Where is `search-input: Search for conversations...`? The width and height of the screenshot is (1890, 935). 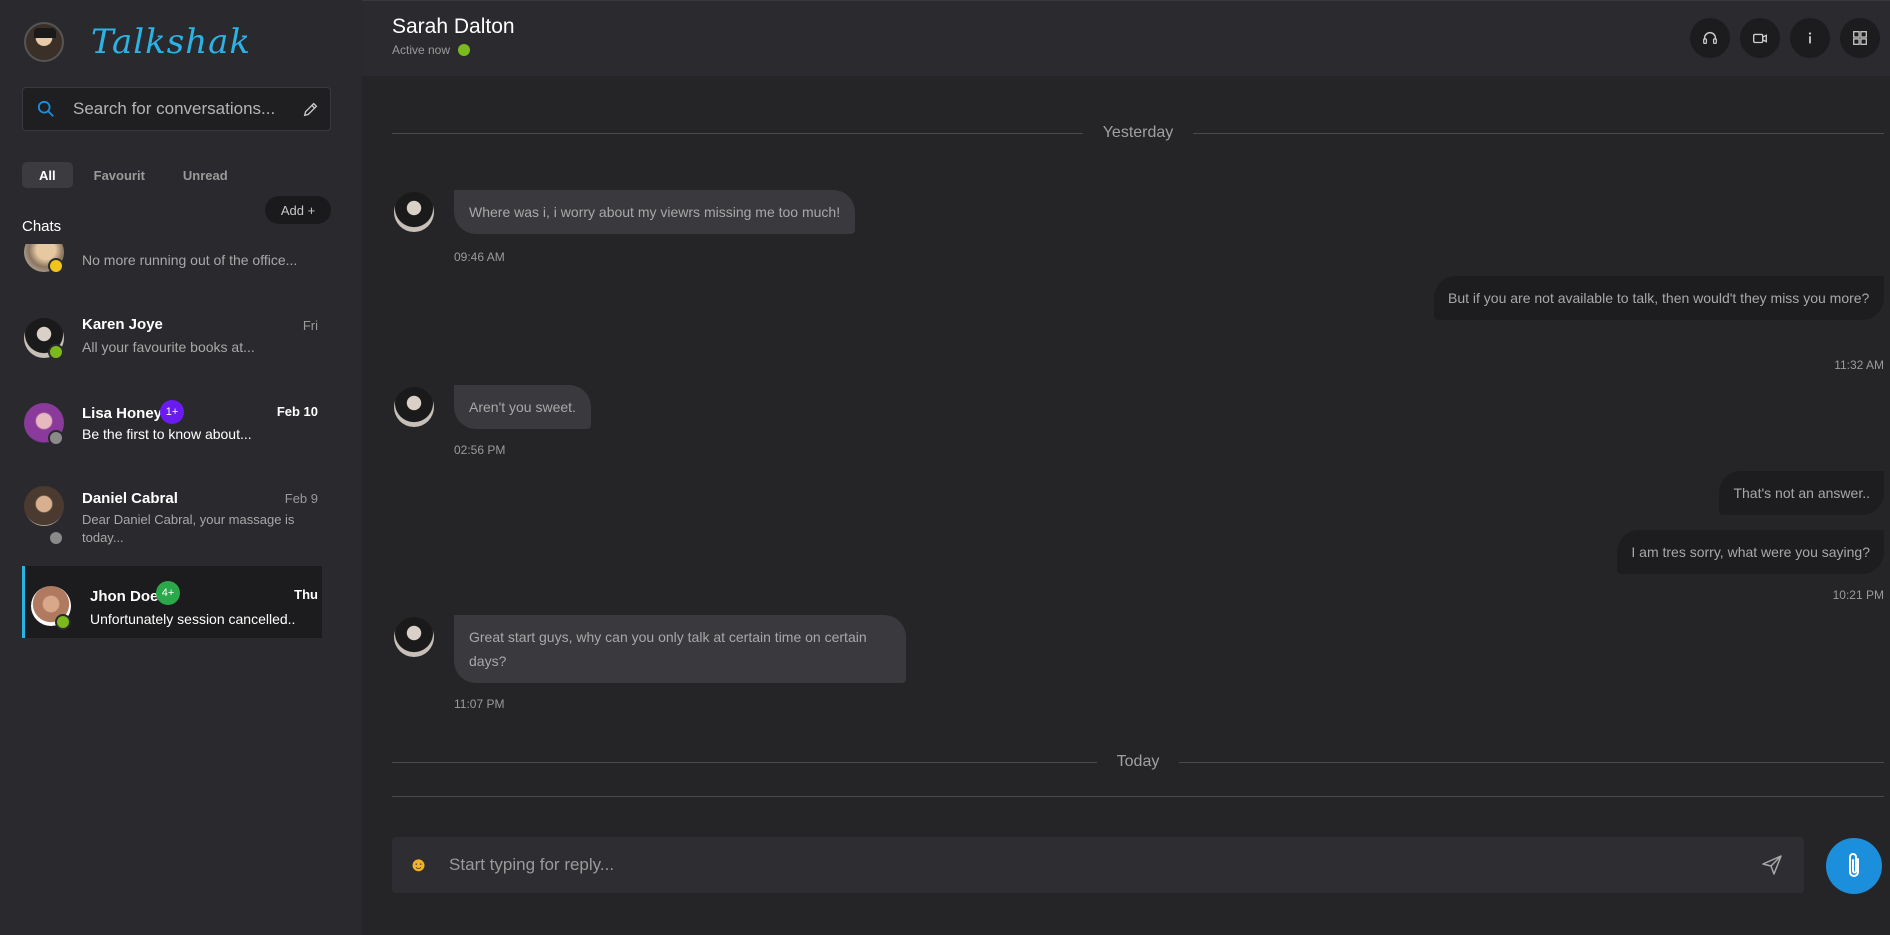
search-input: Search for conversations... is located at coordinates (187, 109).